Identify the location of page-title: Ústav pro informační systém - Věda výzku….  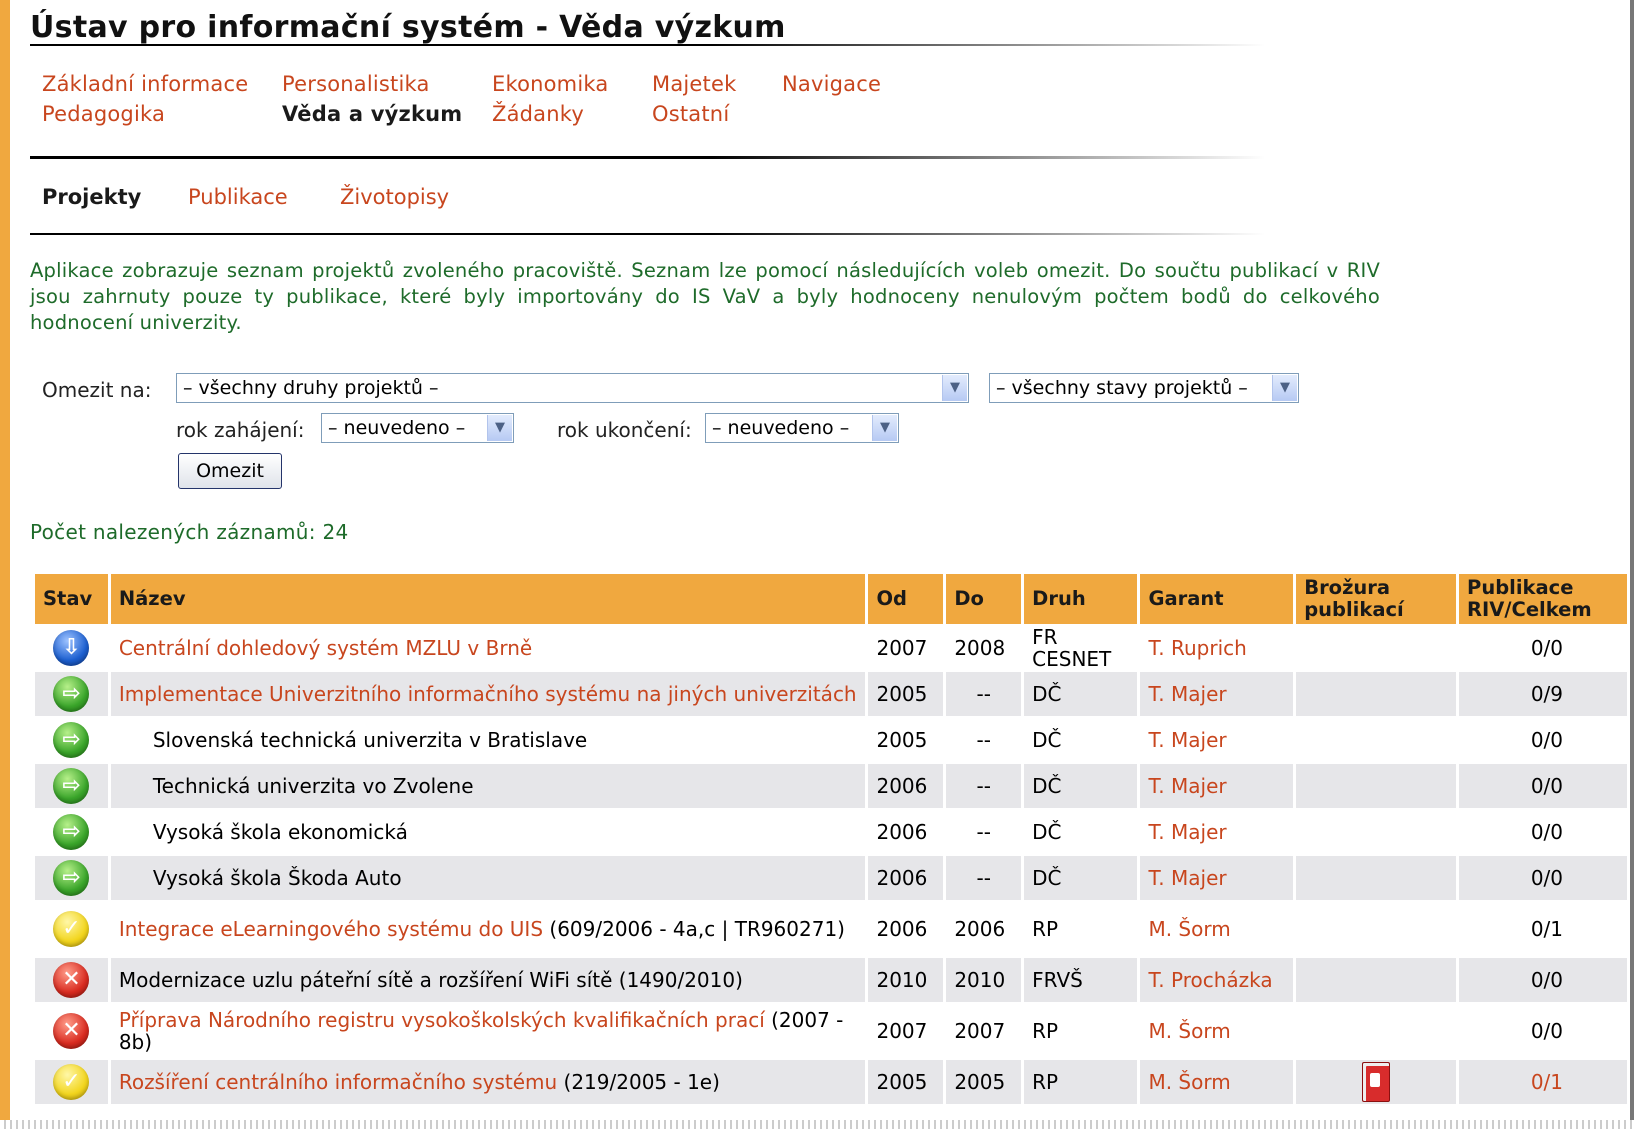
(408, 27).